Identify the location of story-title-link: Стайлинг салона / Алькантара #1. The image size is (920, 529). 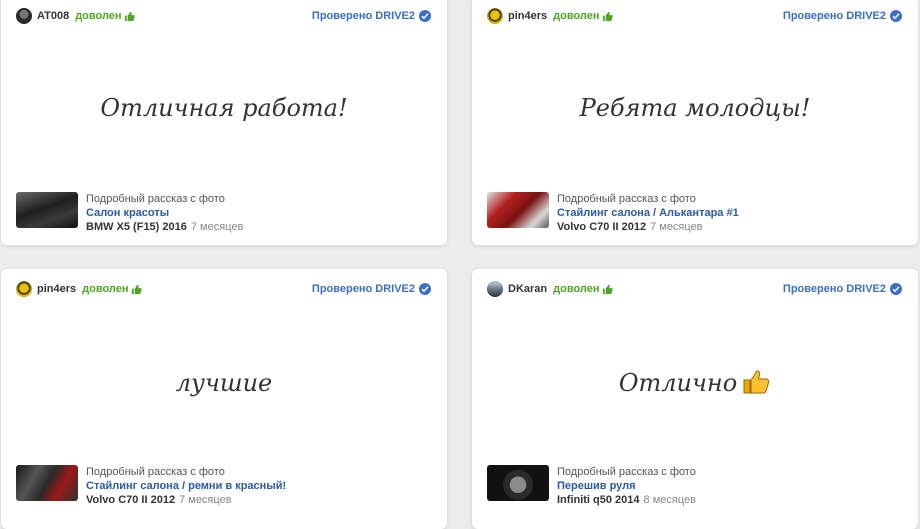
(648, 213).